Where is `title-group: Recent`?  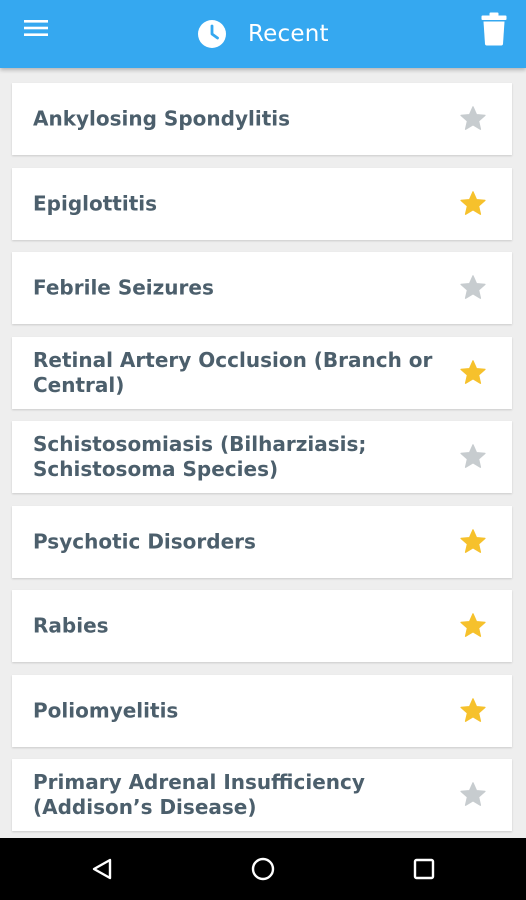
title-group: Recent is located at coordinates (261, 34).